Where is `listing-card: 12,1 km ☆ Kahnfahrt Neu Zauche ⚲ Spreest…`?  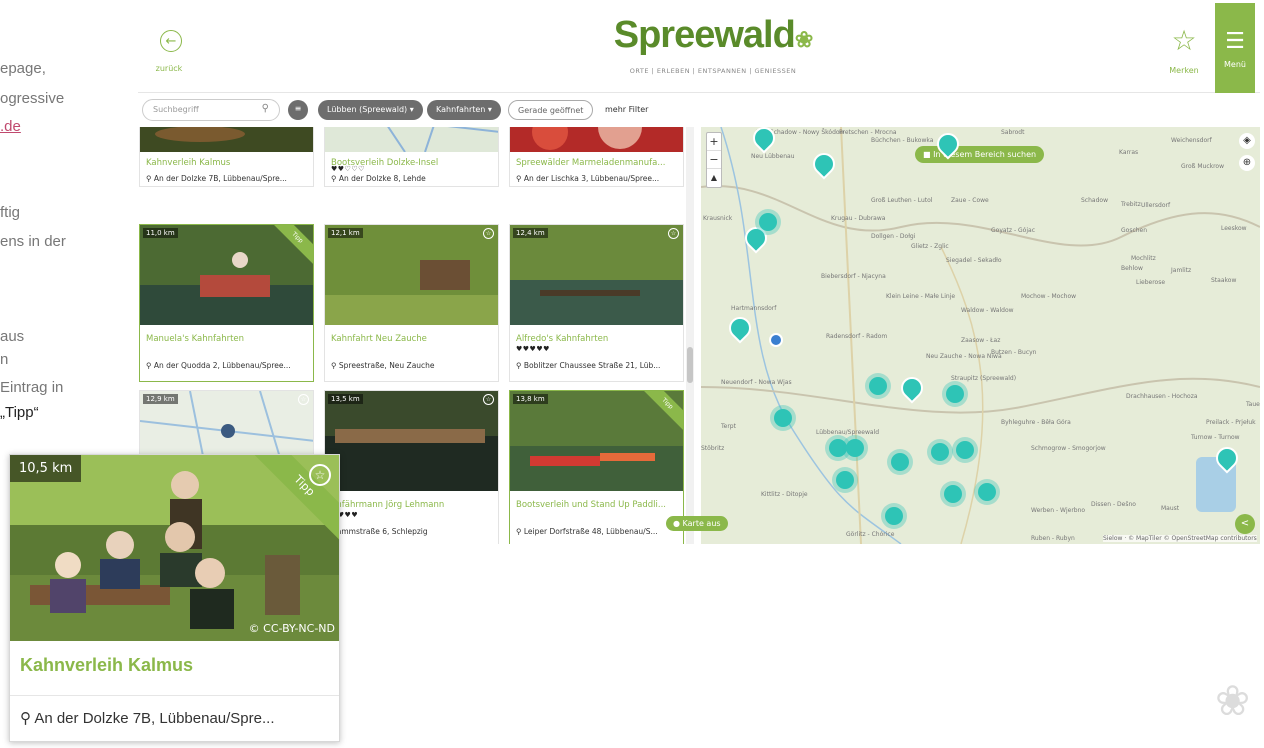 listing-card: 12,1 km ☆ Kahnfahrt Neu Zauche ⚲ Spreest… is located at coordinates (411, 303).